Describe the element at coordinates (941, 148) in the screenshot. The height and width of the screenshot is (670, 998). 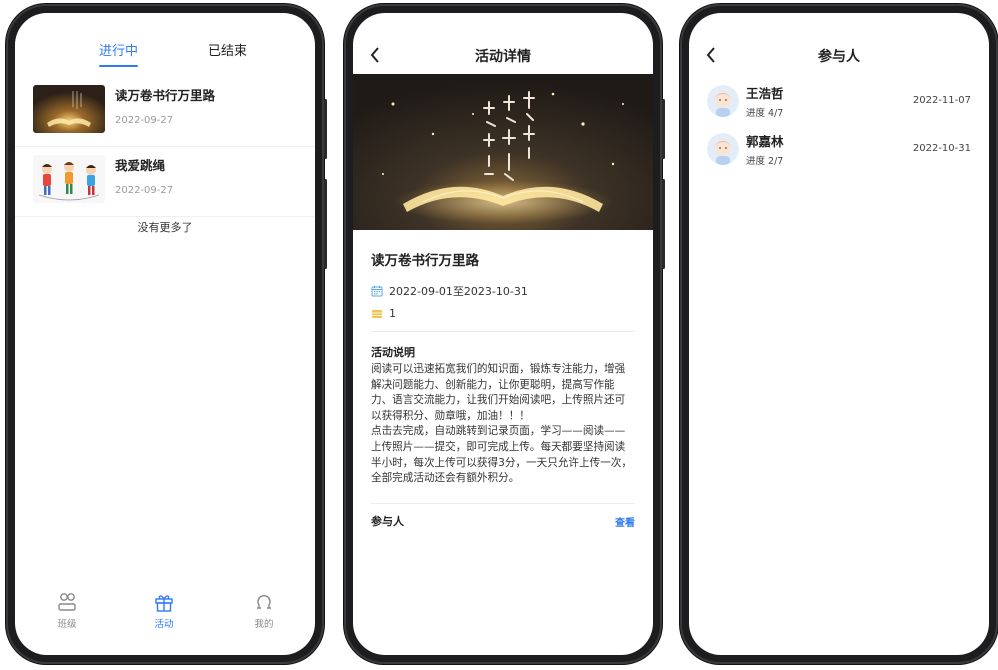
I see `participant-date: 2022-10-31` at that location.